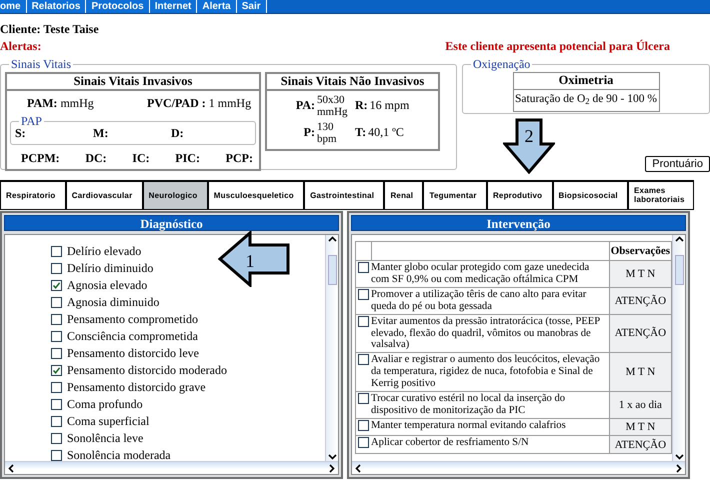 This screenshot has height=481, width=710. Describe the element at coordinates (529, 136) in the screenshot. I see `callout-number: 2` at that location.